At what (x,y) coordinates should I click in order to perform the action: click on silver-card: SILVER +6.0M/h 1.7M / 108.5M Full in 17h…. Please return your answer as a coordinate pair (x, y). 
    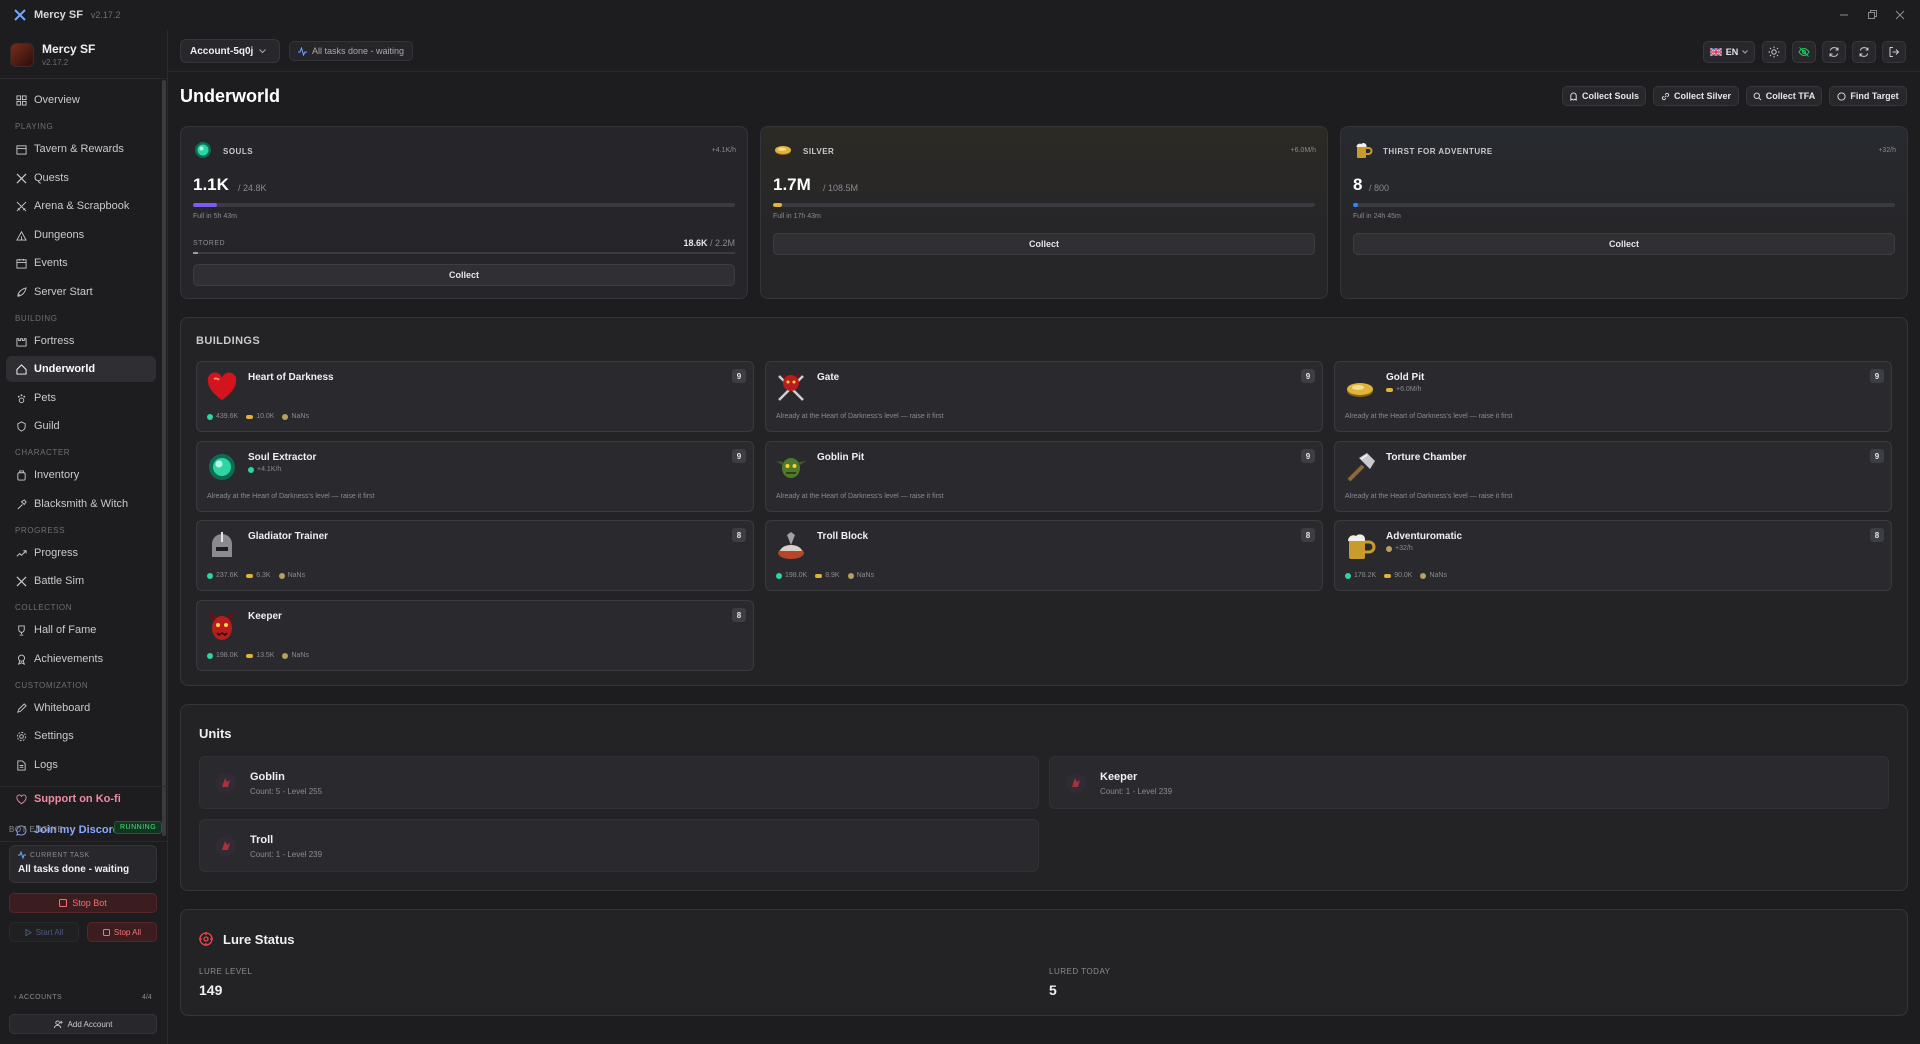
    Looking at the image, I should click on (1044, 212).